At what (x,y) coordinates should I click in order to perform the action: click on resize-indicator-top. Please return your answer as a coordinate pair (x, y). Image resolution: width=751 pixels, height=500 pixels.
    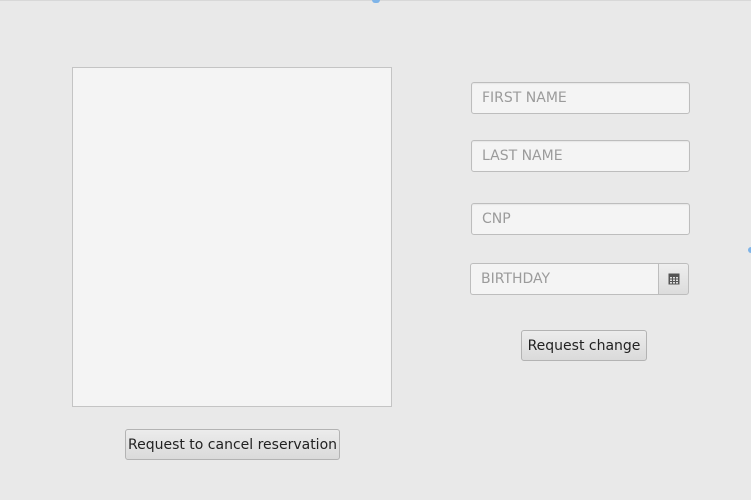
    Looking at the image, I should click on (376, 1).